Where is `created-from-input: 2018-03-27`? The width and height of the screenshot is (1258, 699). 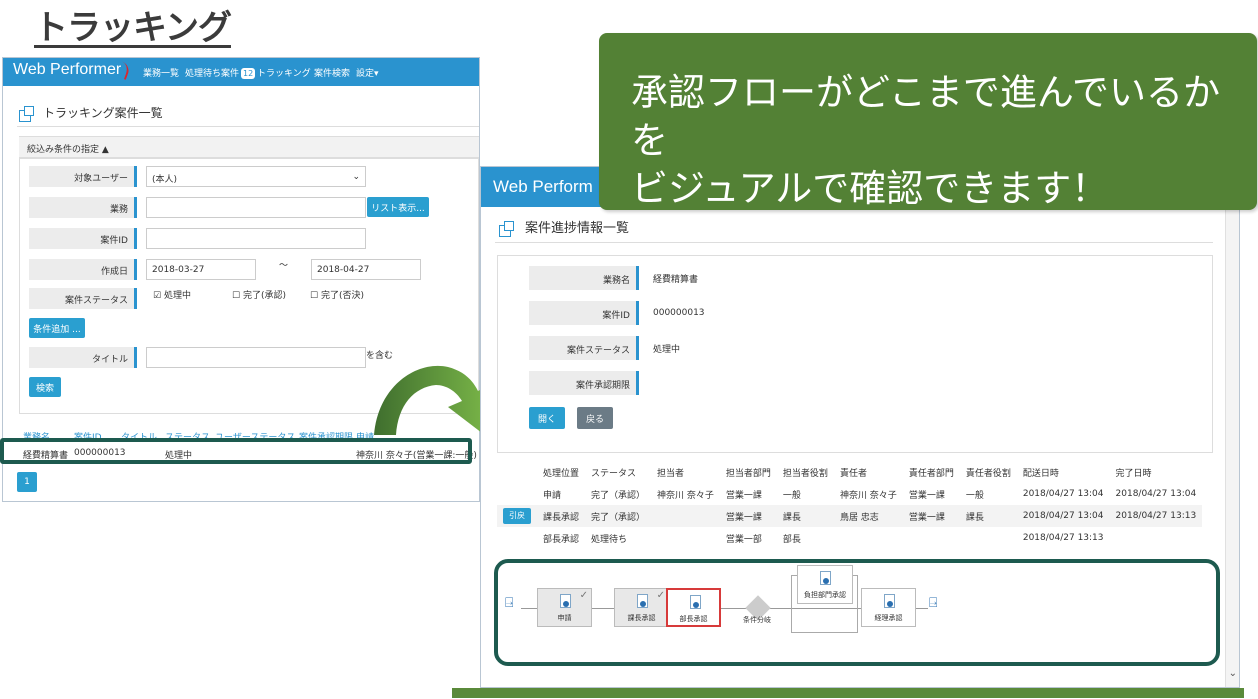 created-from-input: 2018-03-27 is located at coordinates (201, 269).